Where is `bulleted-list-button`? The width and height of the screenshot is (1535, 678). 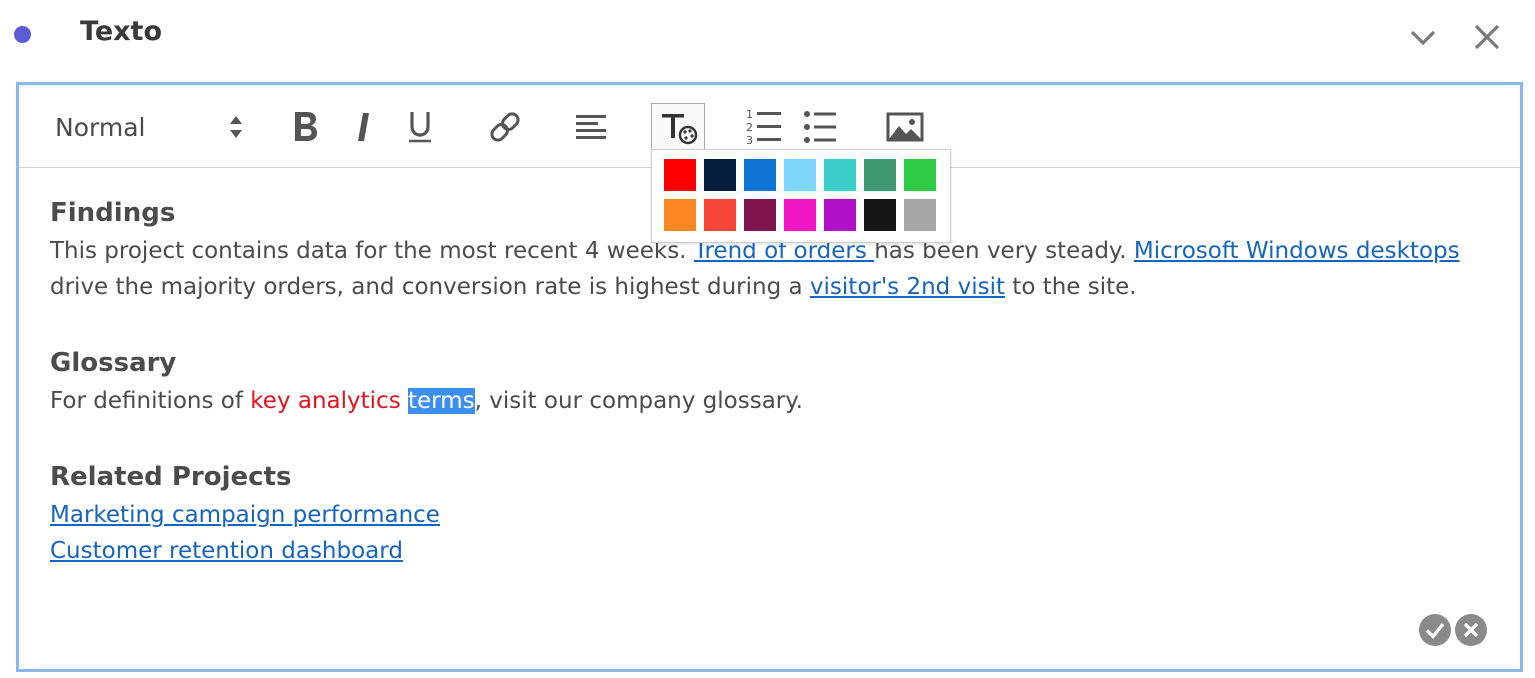 bulleted-list-button is located at coordinates (821, 127).